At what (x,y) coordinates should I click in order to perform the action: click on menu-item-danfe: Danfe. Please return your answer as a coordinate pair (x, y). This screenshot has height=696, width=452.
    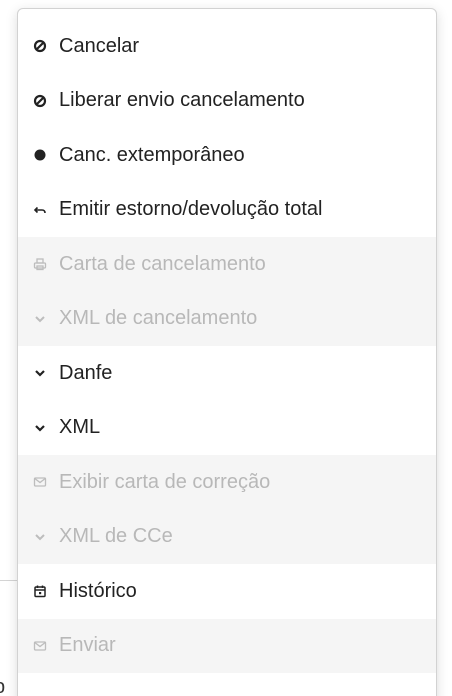
    Looking at the image, I should click on (227, 373).